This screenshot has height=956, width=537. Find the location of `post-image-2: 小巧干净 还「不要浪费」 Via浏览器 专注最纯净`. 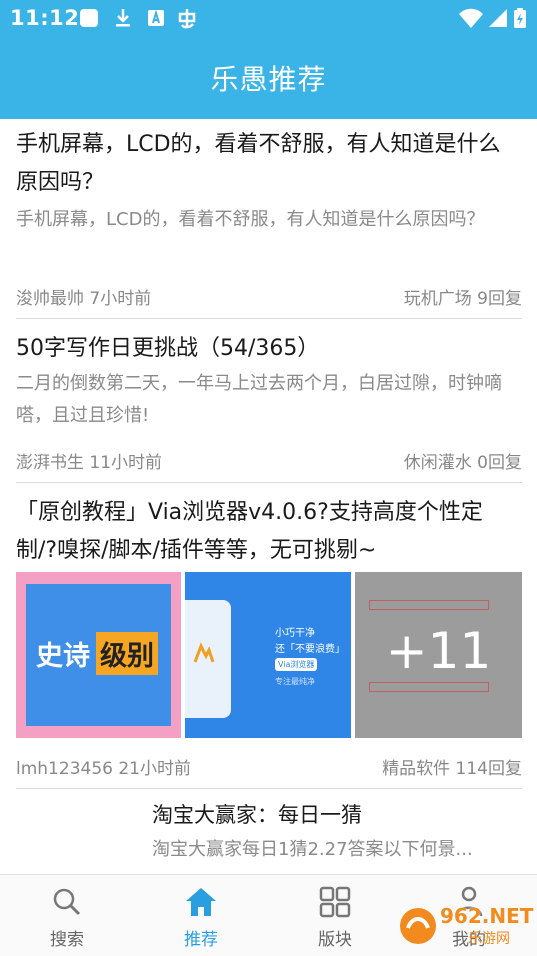

post-image-2: 小巧干净 还「不要浪费」 Via浏览器 专注最纯净 is located at coordinates (268, 655).